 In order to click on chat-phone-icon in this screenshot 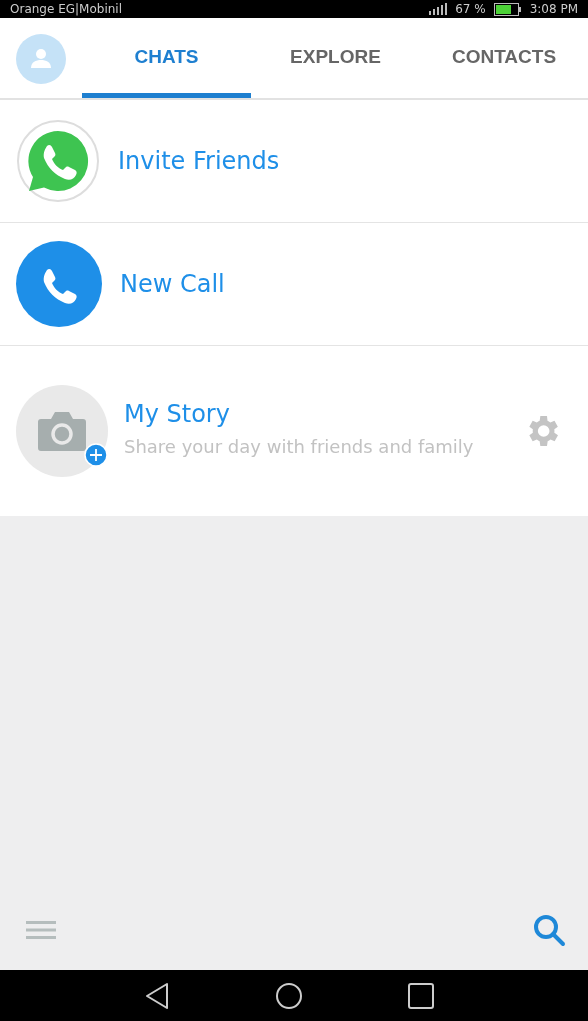, I will do `click(58, 161)`.